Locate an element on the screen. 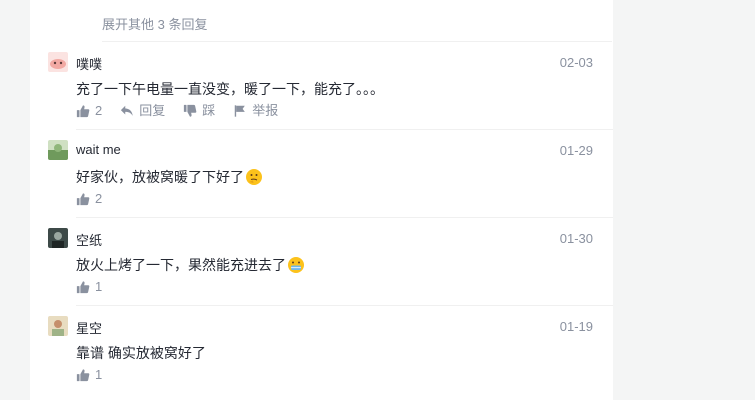 The height and width of the screenshot is (400, 755). dislike-label: 踩 is located at coordinates (209, 110).